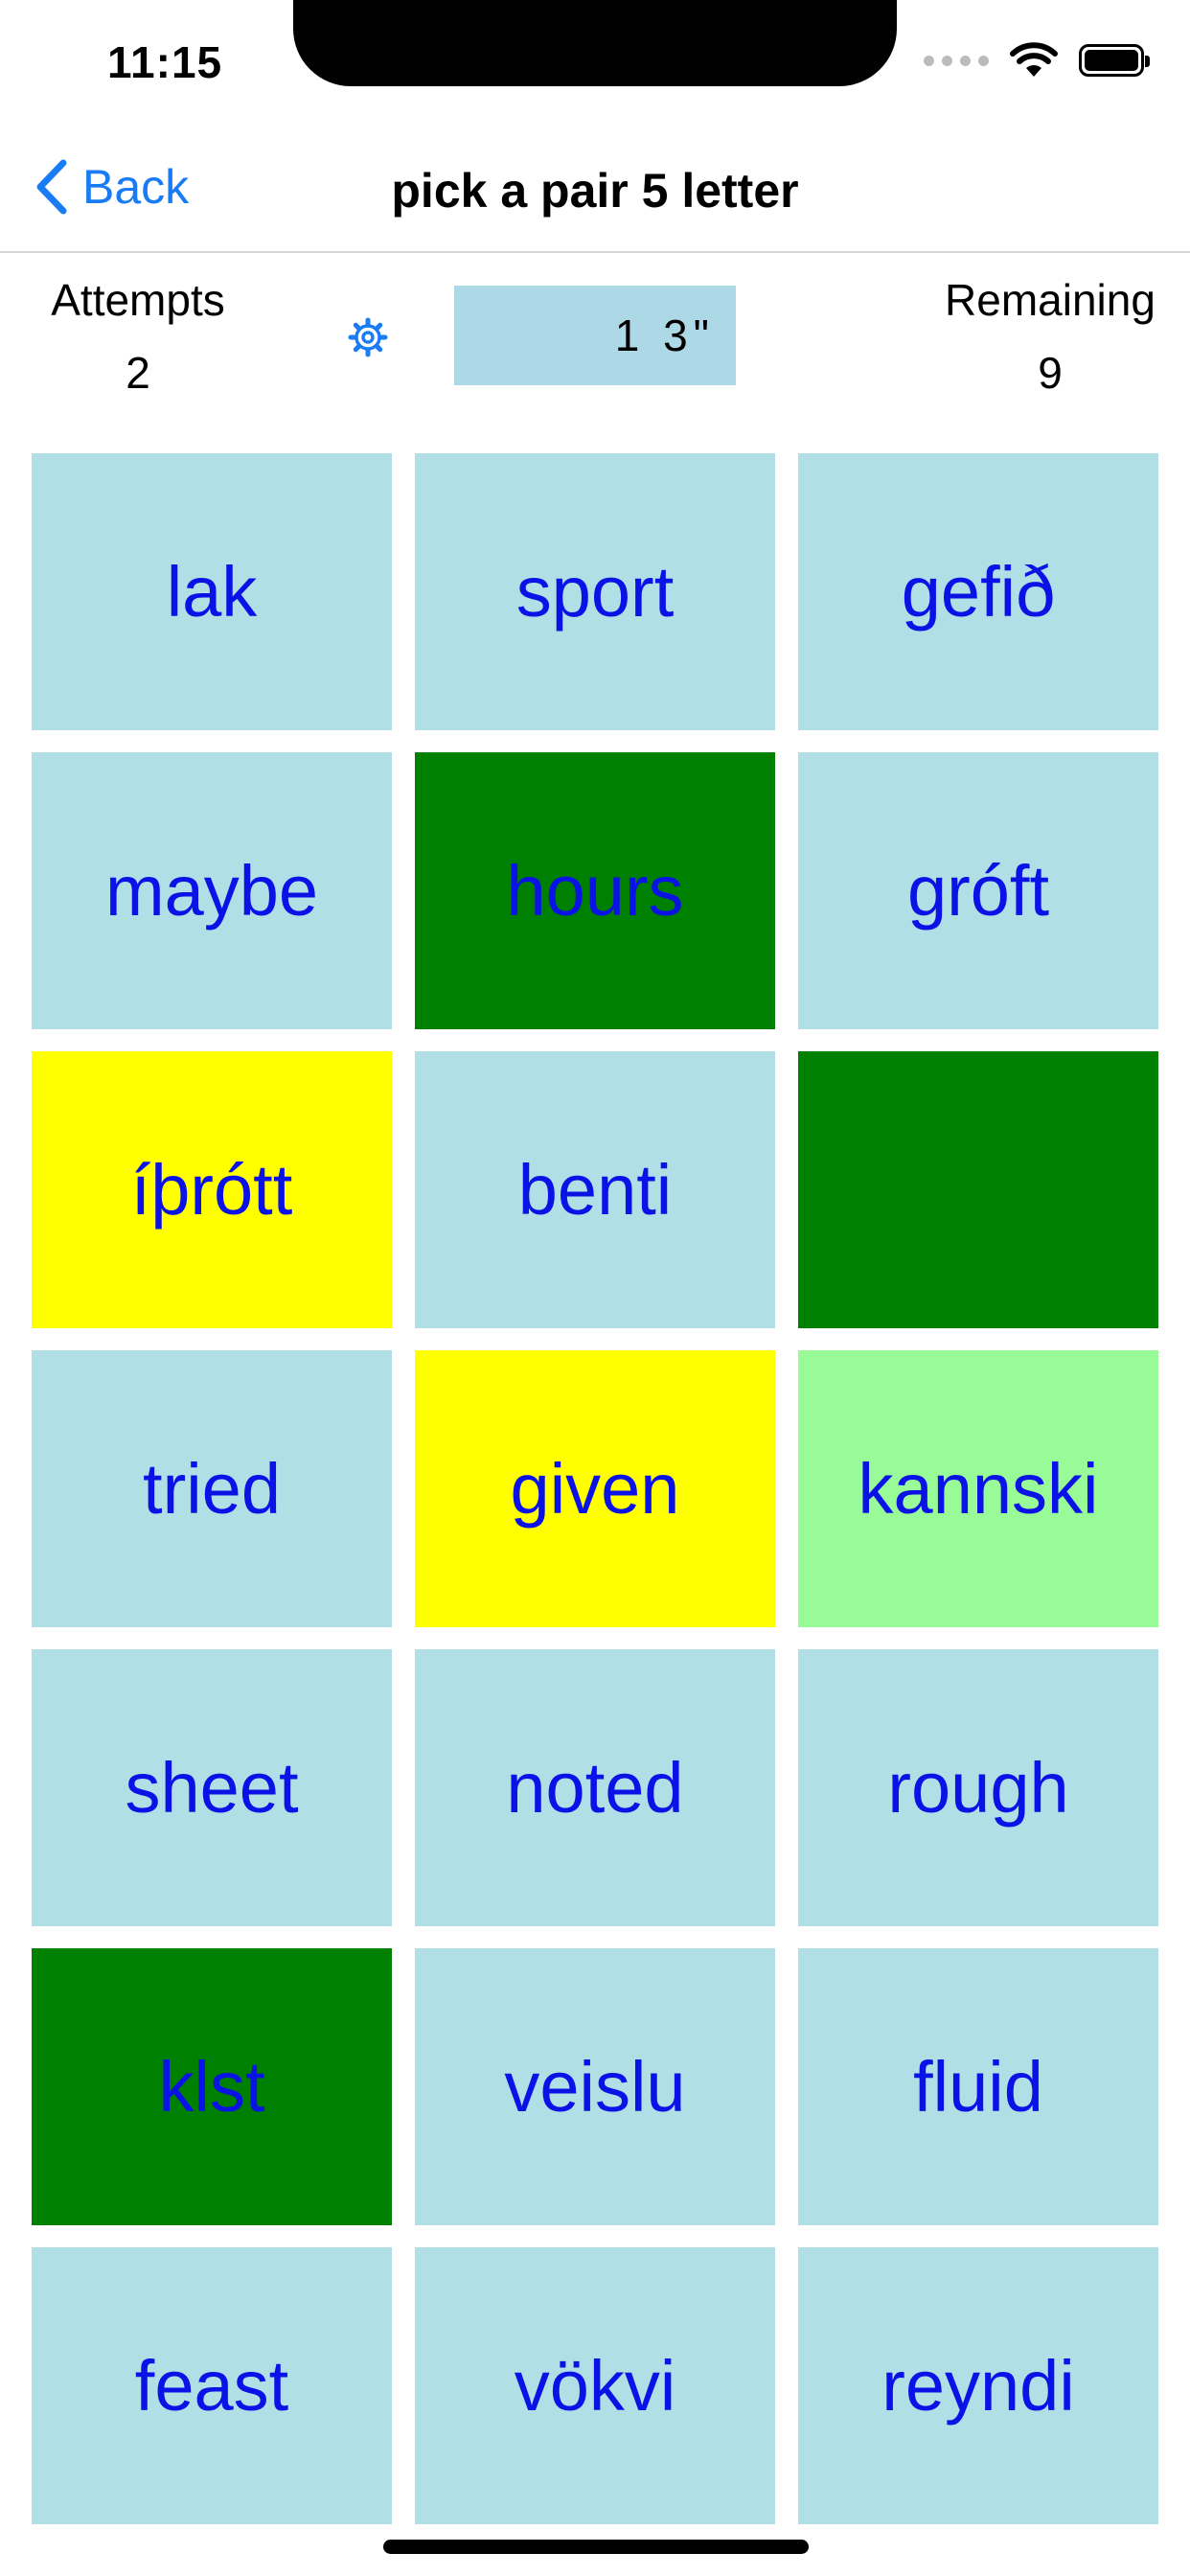 Image resolution: width=1190 pixels, height=2576 pixels. What do you see at coordinates (1050, 373) in the screenshot?
I see `remaining-value: 9` at bounding box center [1050, 373].